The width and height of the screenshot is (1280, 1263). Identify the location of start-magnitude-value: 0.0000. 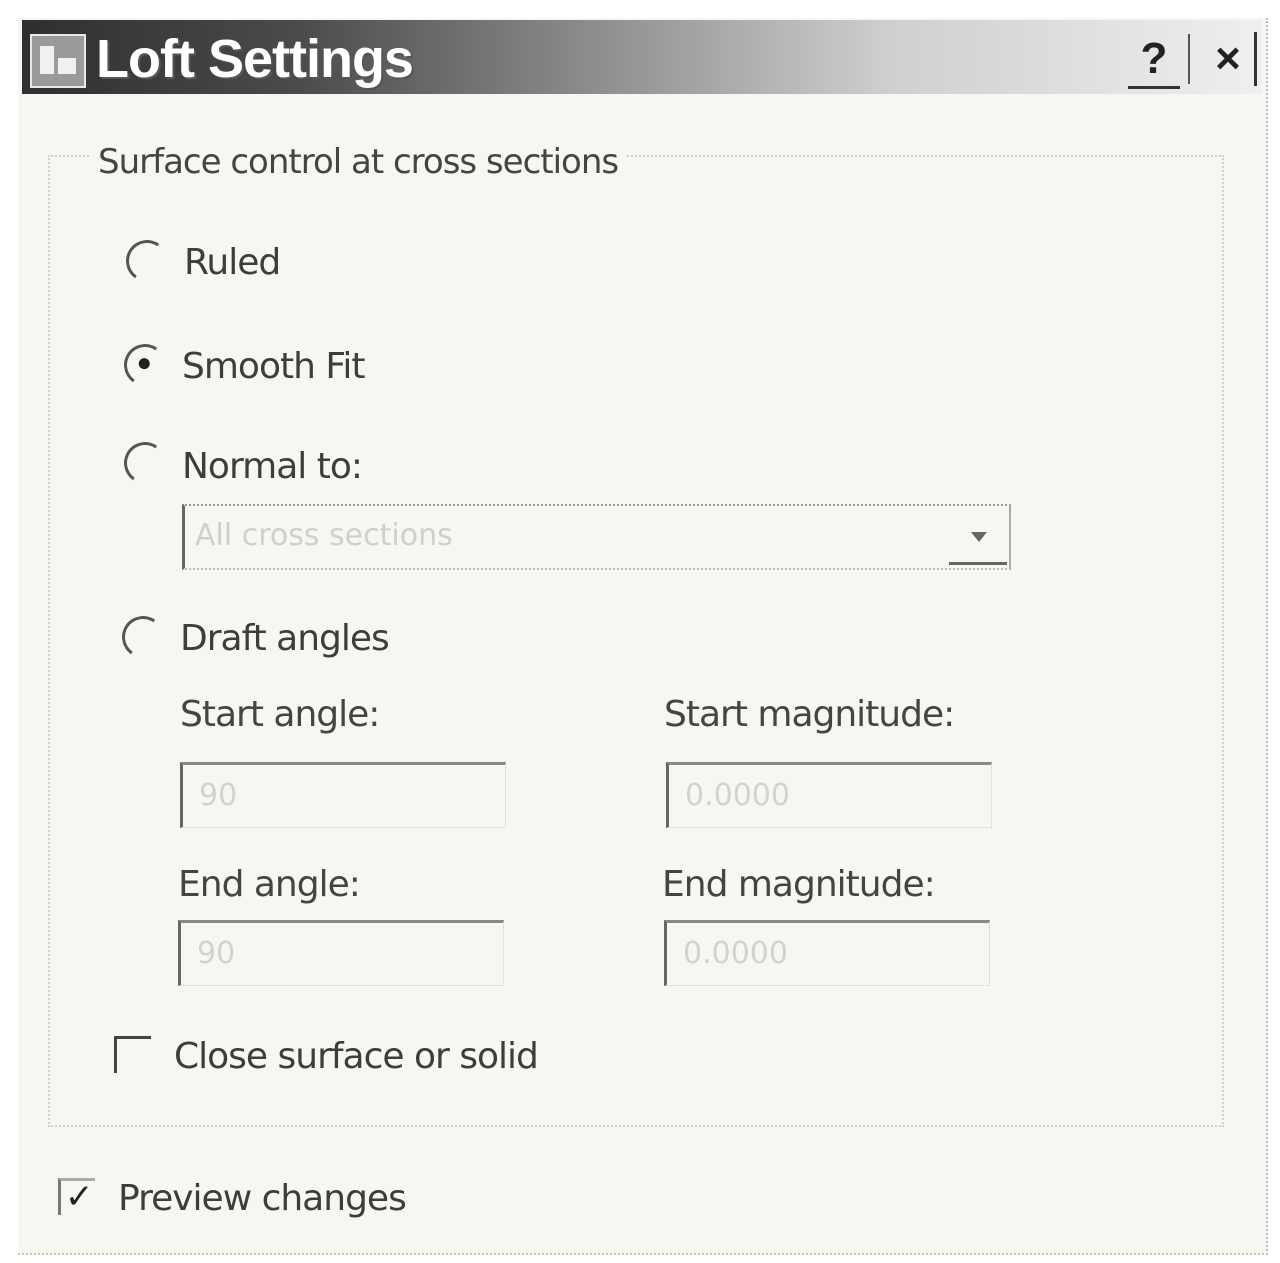
(737, 795).